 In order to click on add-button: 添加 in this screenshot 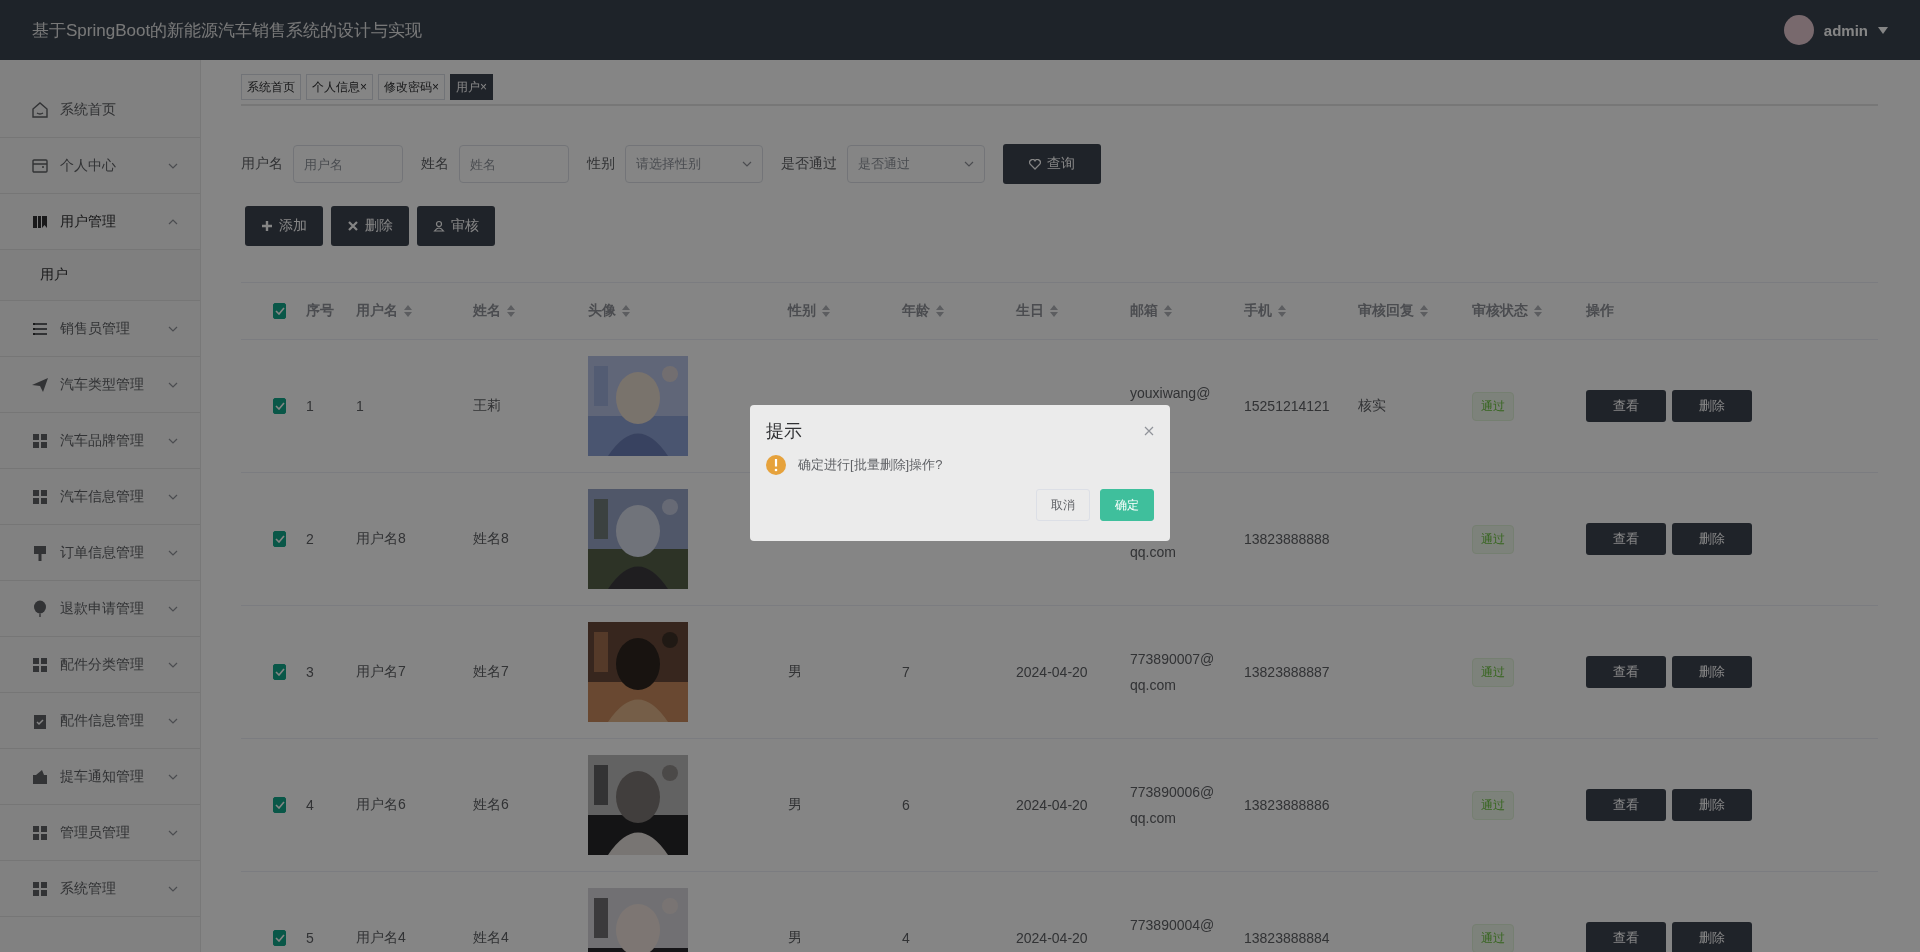, I will do `click(284, 226)`.